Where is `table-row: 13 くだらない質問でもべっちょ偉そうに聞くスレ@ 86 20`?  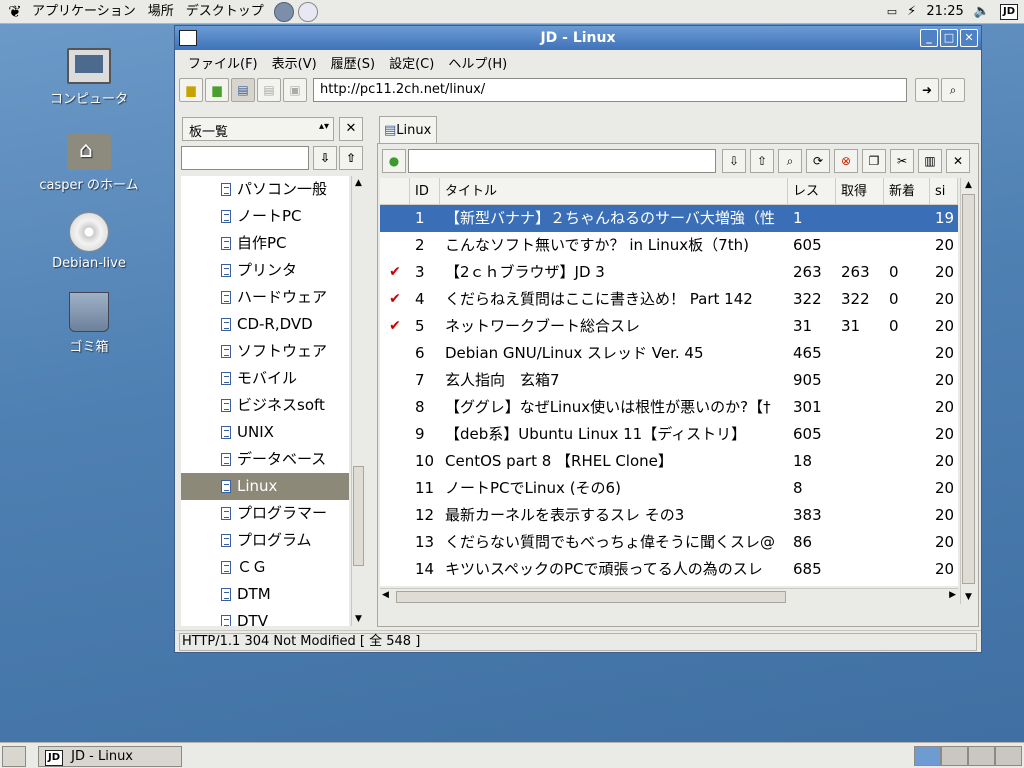 table-row: 13 くだらない質問でもべっちょ偉そうに聞くスレ@ 86 20 is located at coordinates (669, 542).